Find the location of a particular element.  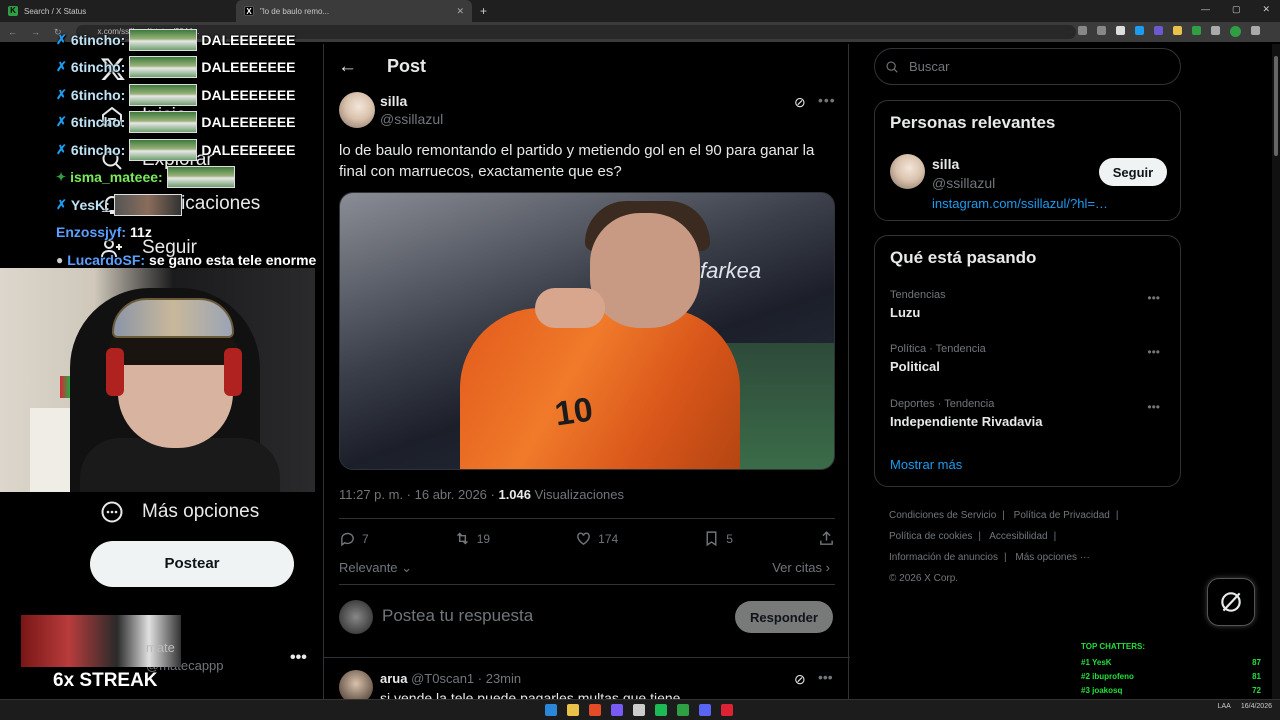

author-name: silla is located at coordinates (393, 101).